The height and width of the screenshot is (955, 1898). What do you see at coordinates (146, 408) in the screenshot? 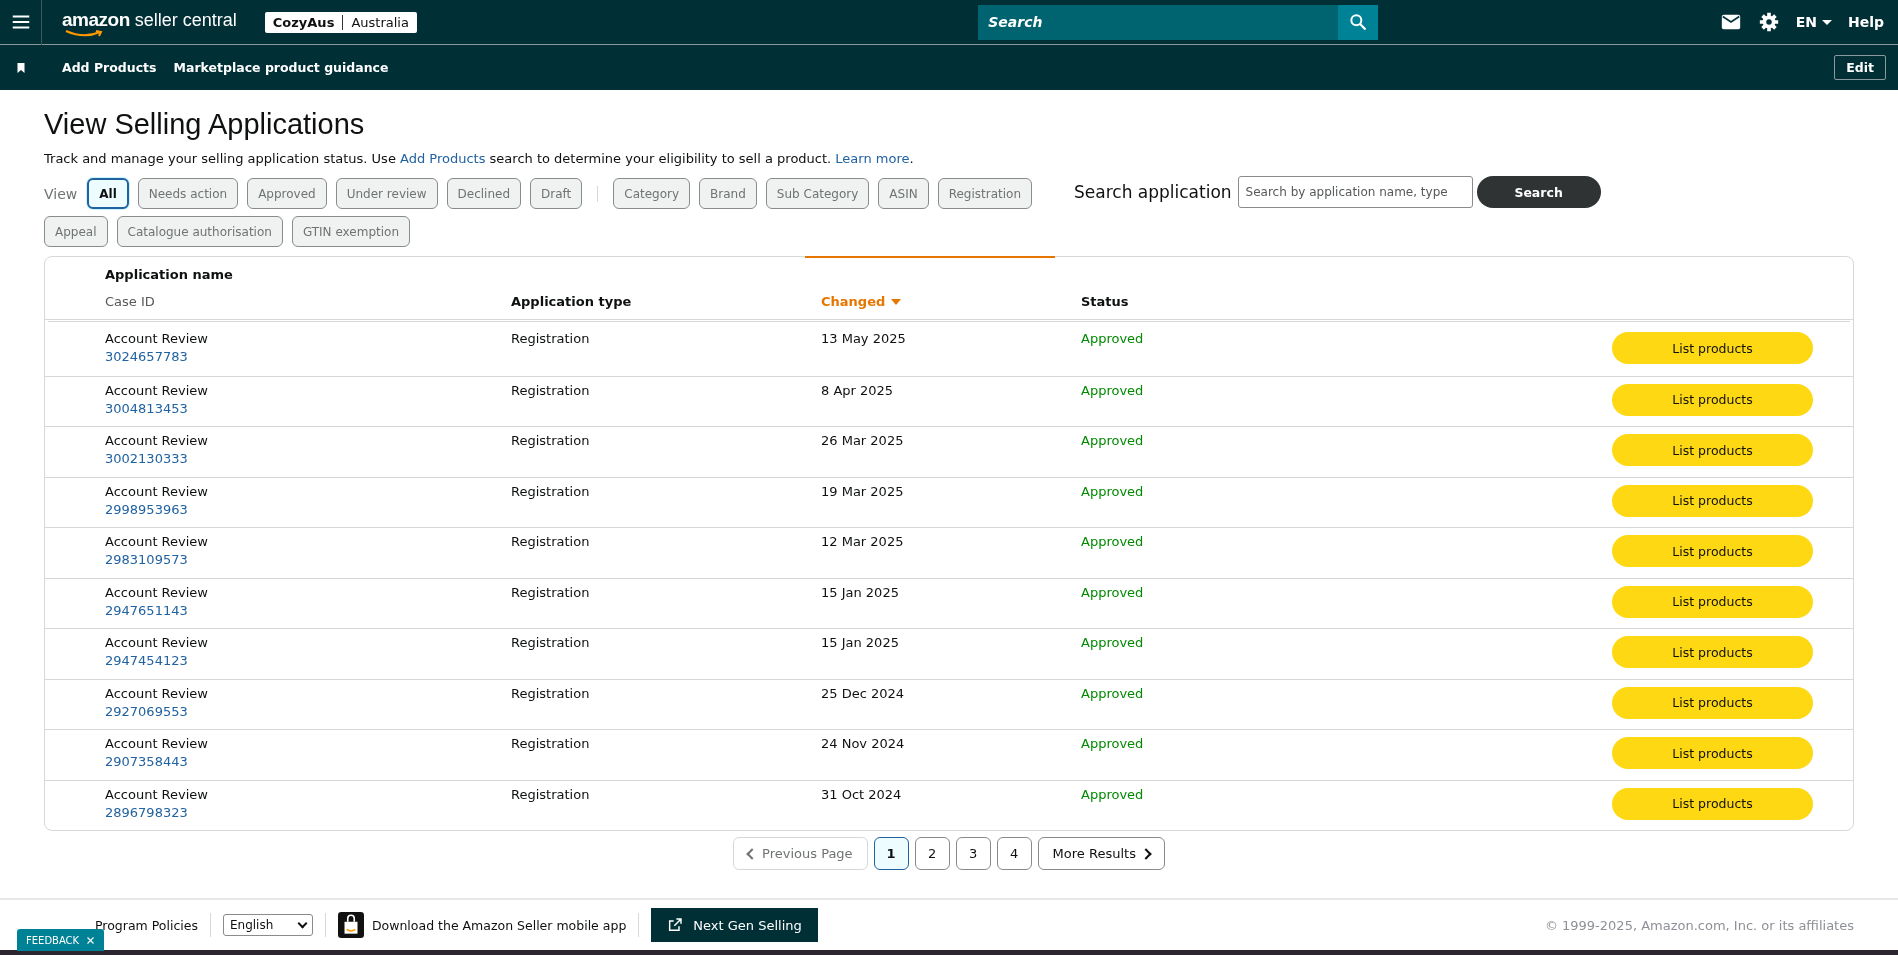
I see `case-id-link: 3004813453` at bounding box center [146, 408].